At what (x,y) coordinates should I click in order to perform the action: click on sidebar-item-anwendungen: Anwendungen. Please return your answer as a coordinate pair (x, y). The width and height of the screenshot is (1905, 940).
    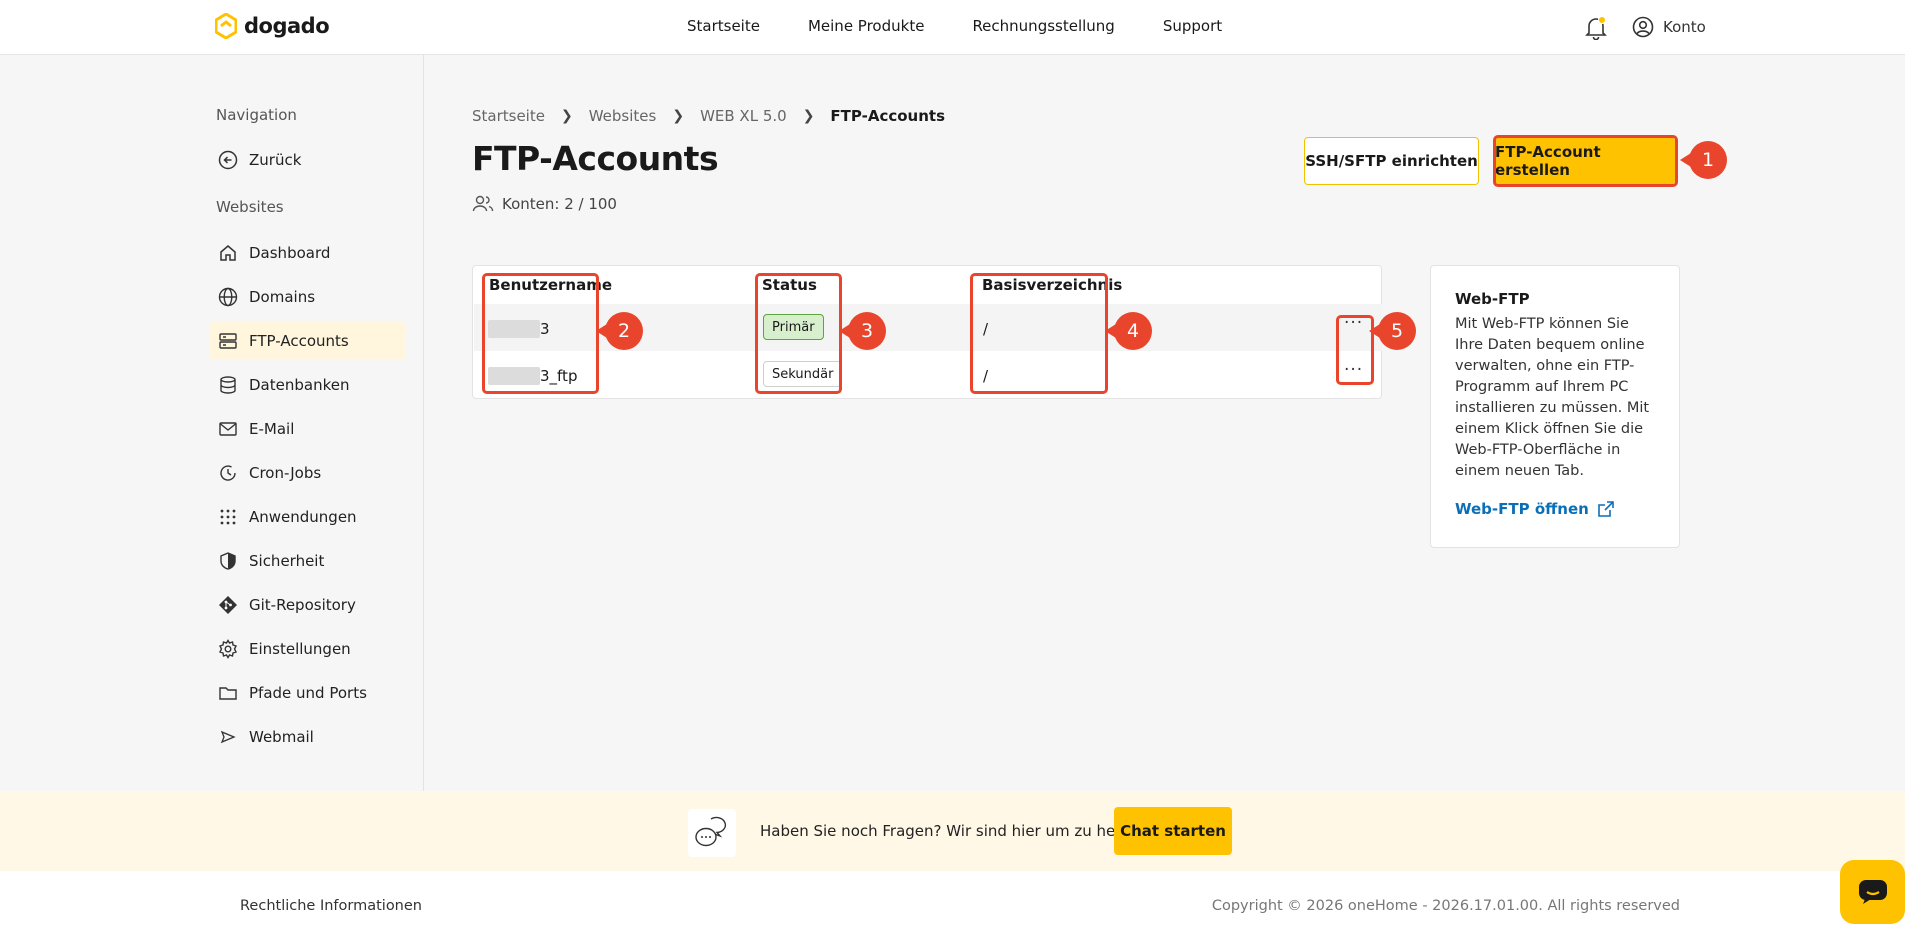
    Looking at the image, I should click on (308, 517).